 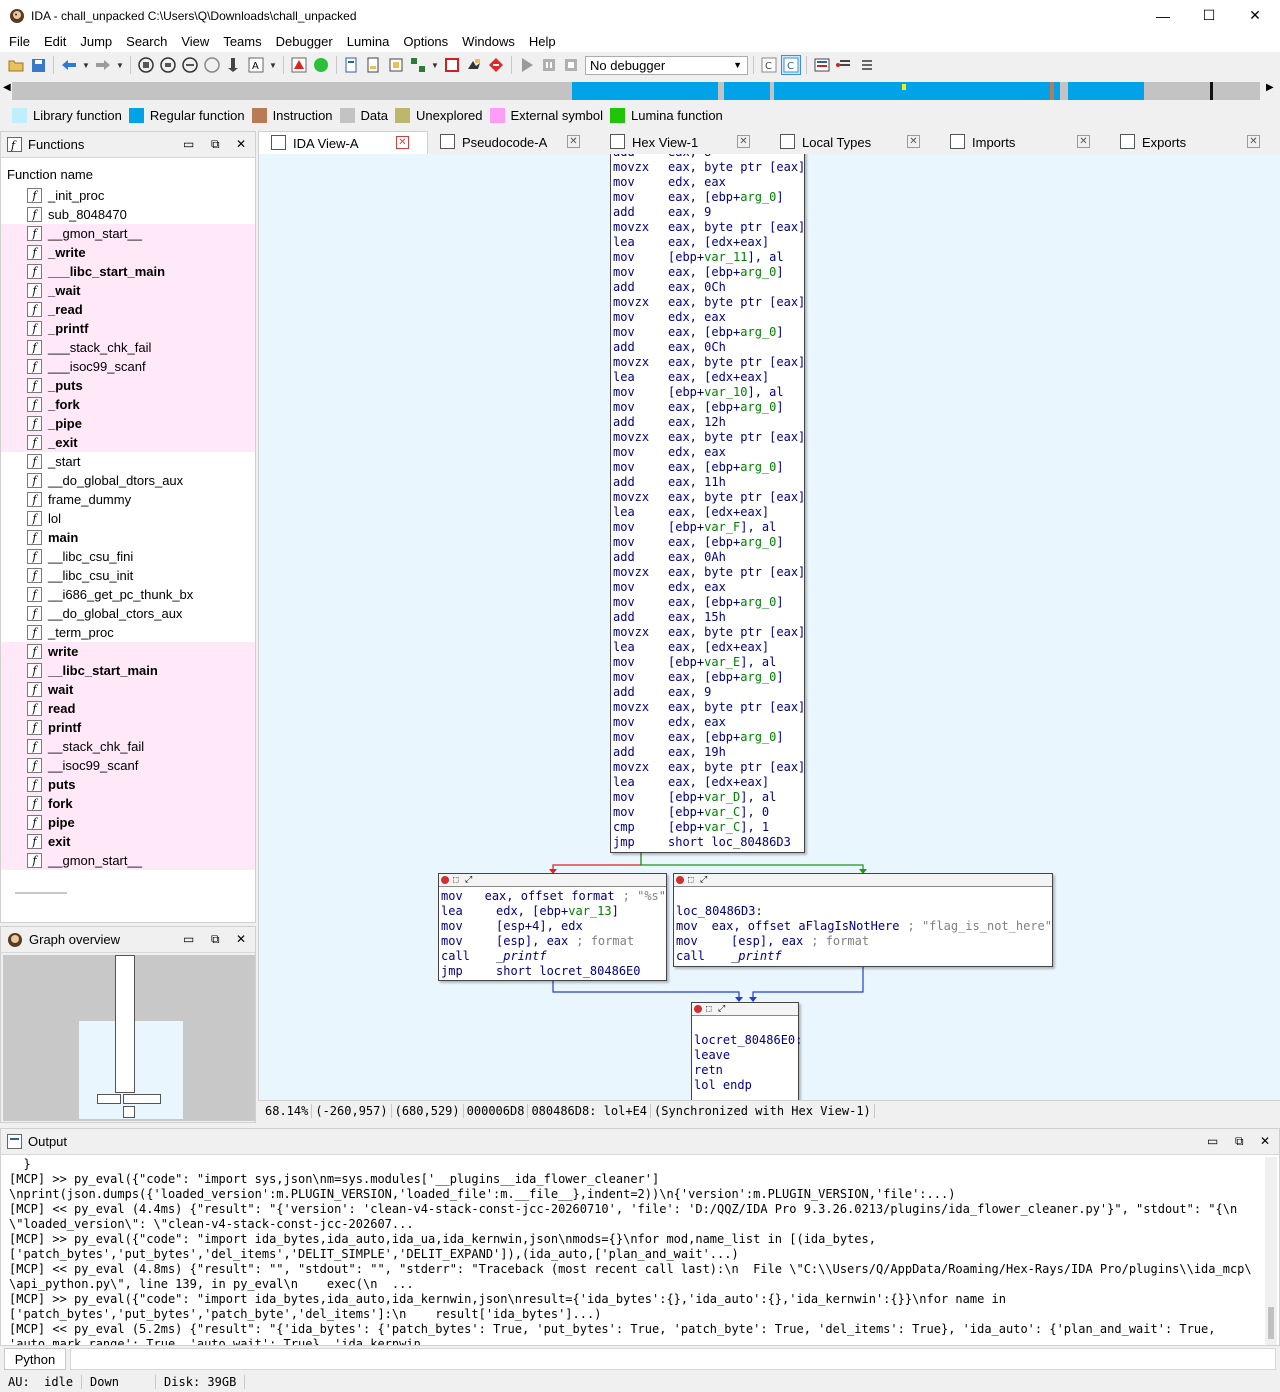 I want to click on patch-icon, so click(x=474, y=65).